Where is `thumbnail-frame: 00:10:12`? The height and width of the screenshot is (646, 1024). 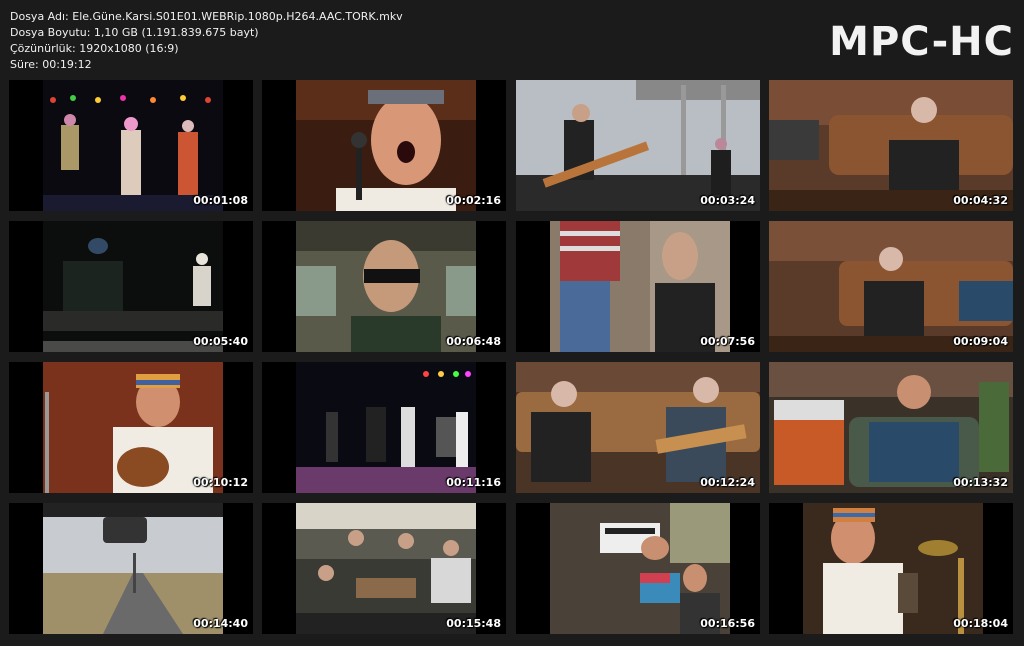 thumbnail-frame: 00:10:12 is located at coordinates (131, 427).